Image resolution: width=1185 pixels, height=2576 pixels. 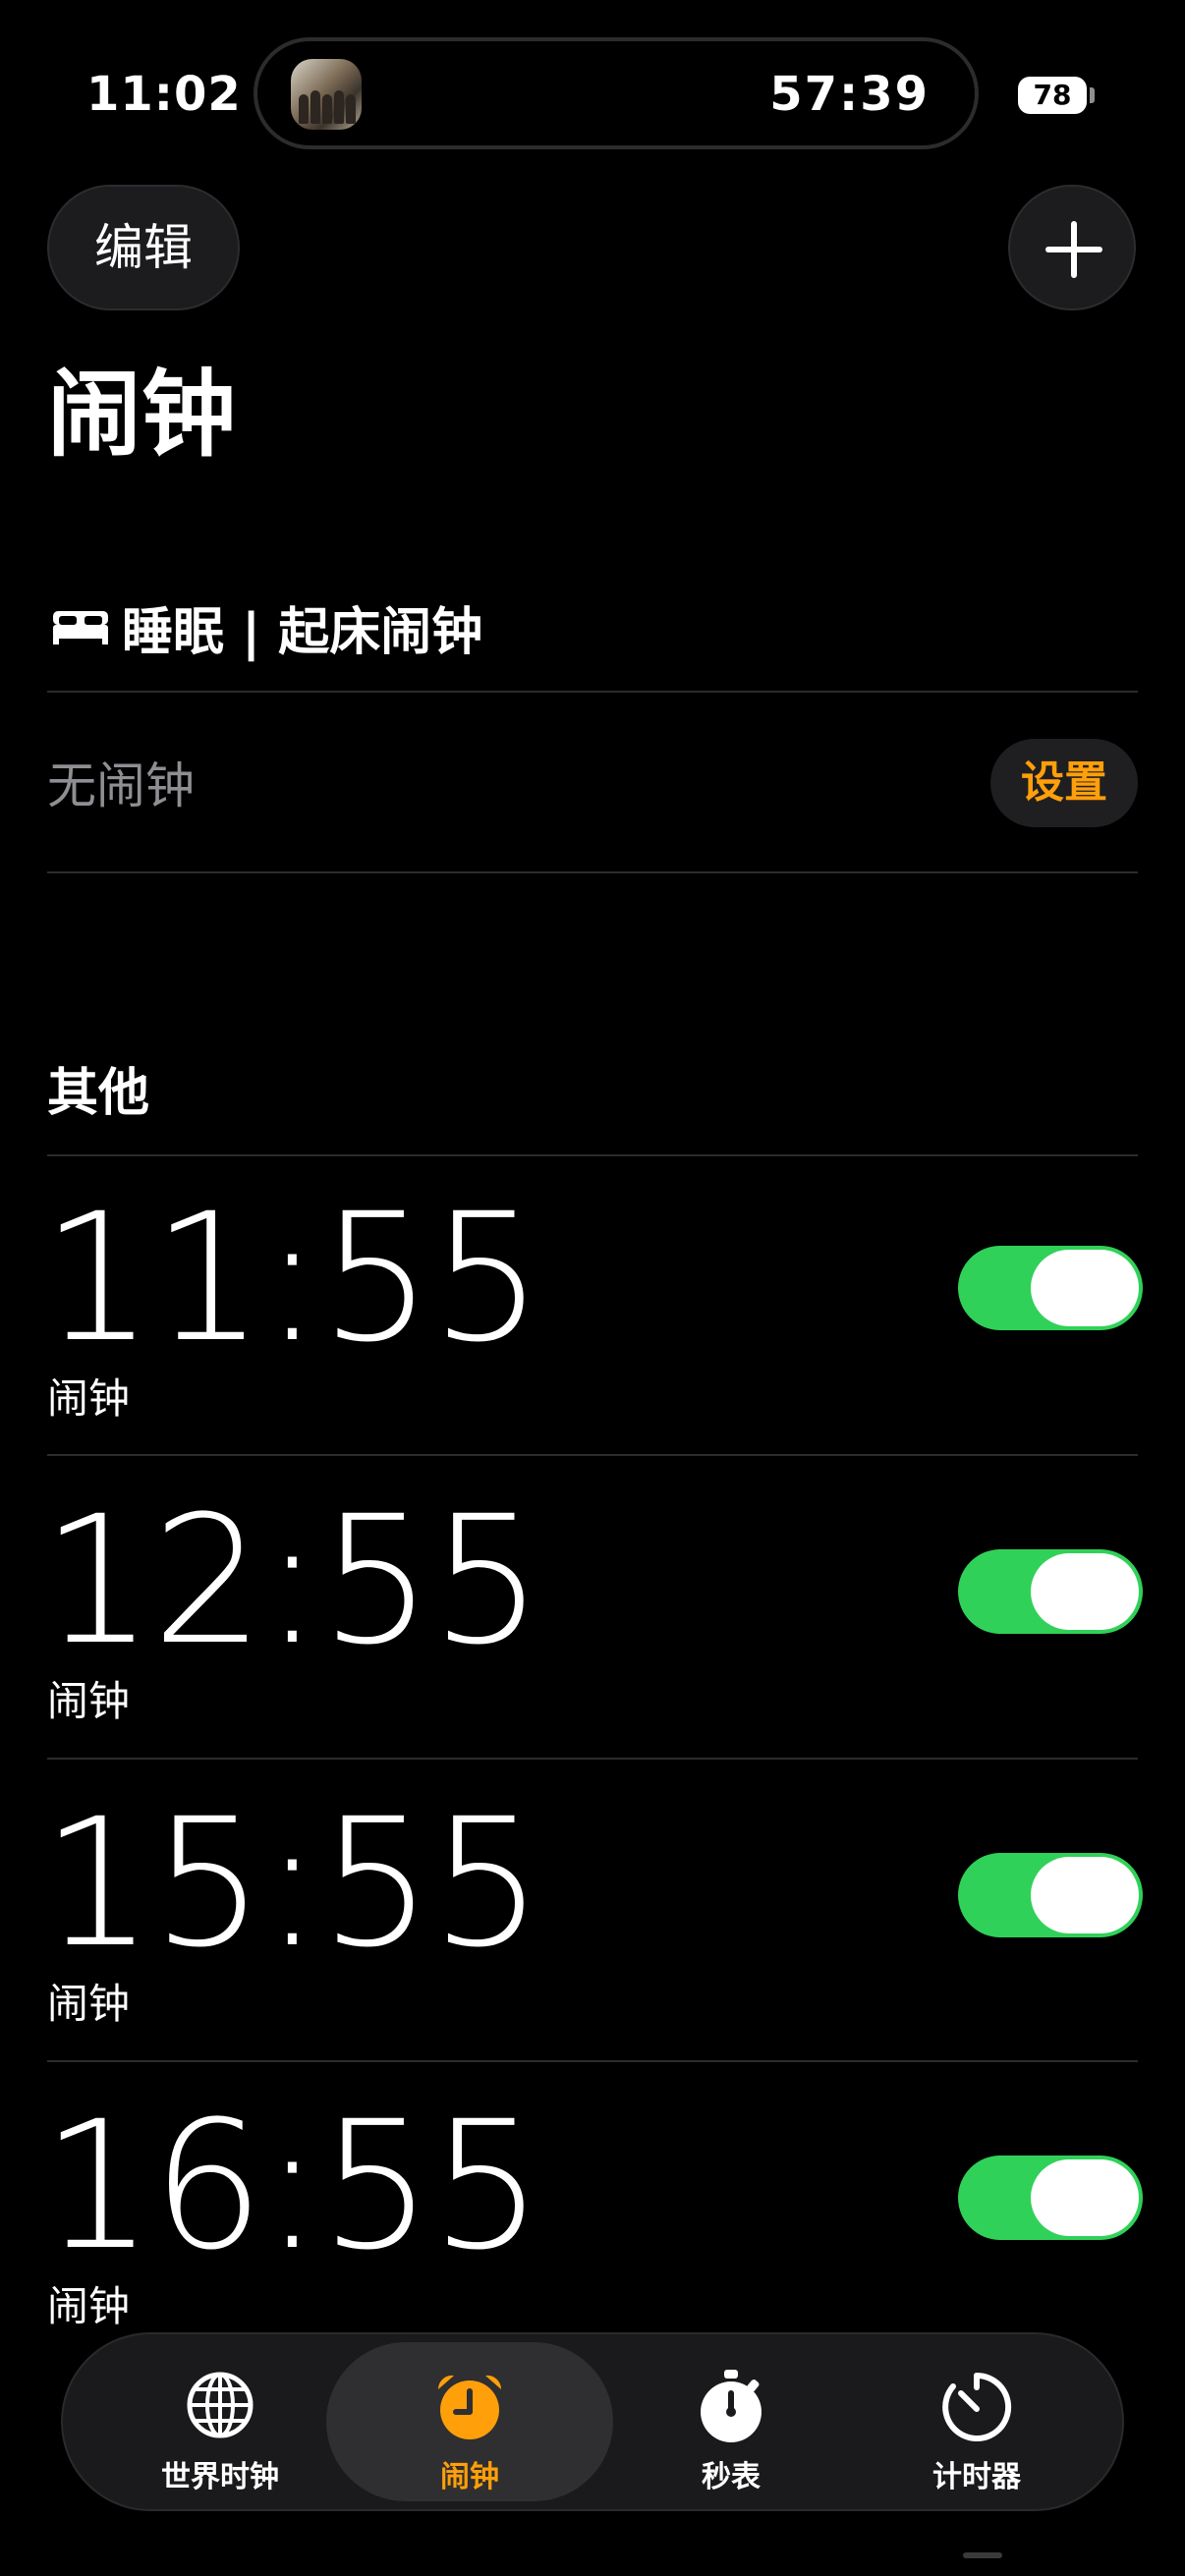 I want to click on battery-icon: 78, so click(x=1053, y=95).